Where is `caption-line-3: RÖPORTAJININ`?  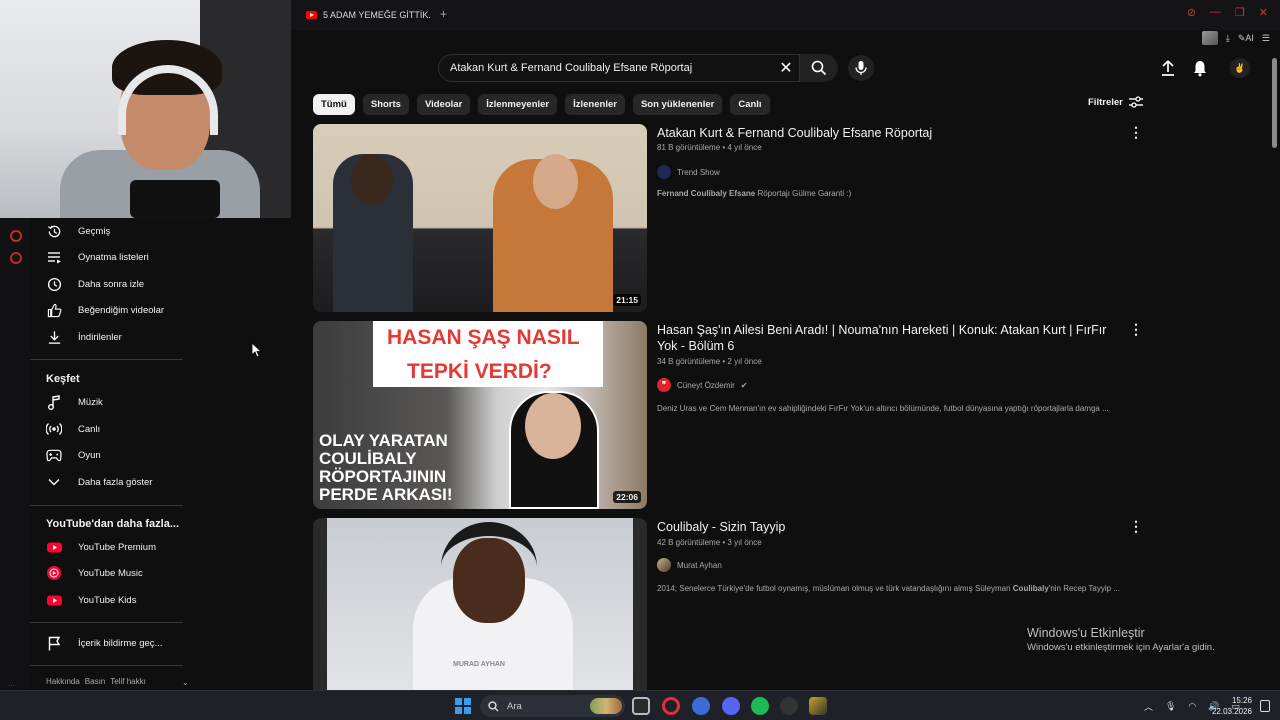
caption-line-3: RÖPORTAJININ is located at coordinates (383, 476).